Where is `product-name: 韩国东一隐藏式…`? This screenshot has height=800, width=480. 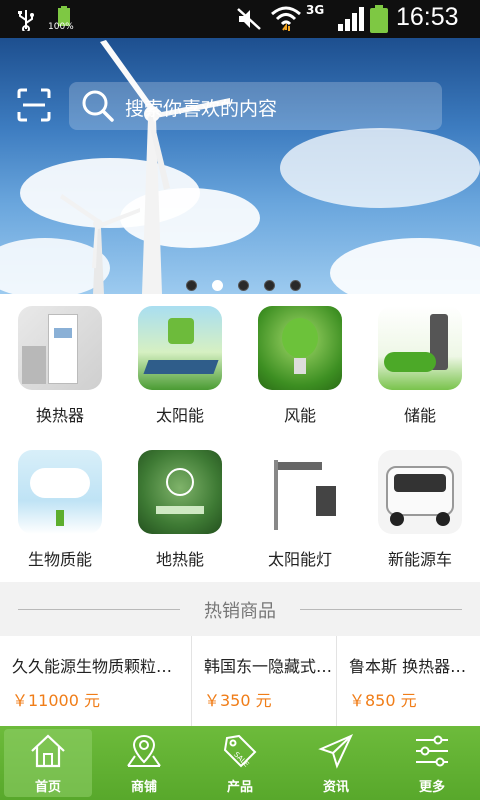
product-name: 韩国东一隐藏式… is located at coordinates (268, 666).